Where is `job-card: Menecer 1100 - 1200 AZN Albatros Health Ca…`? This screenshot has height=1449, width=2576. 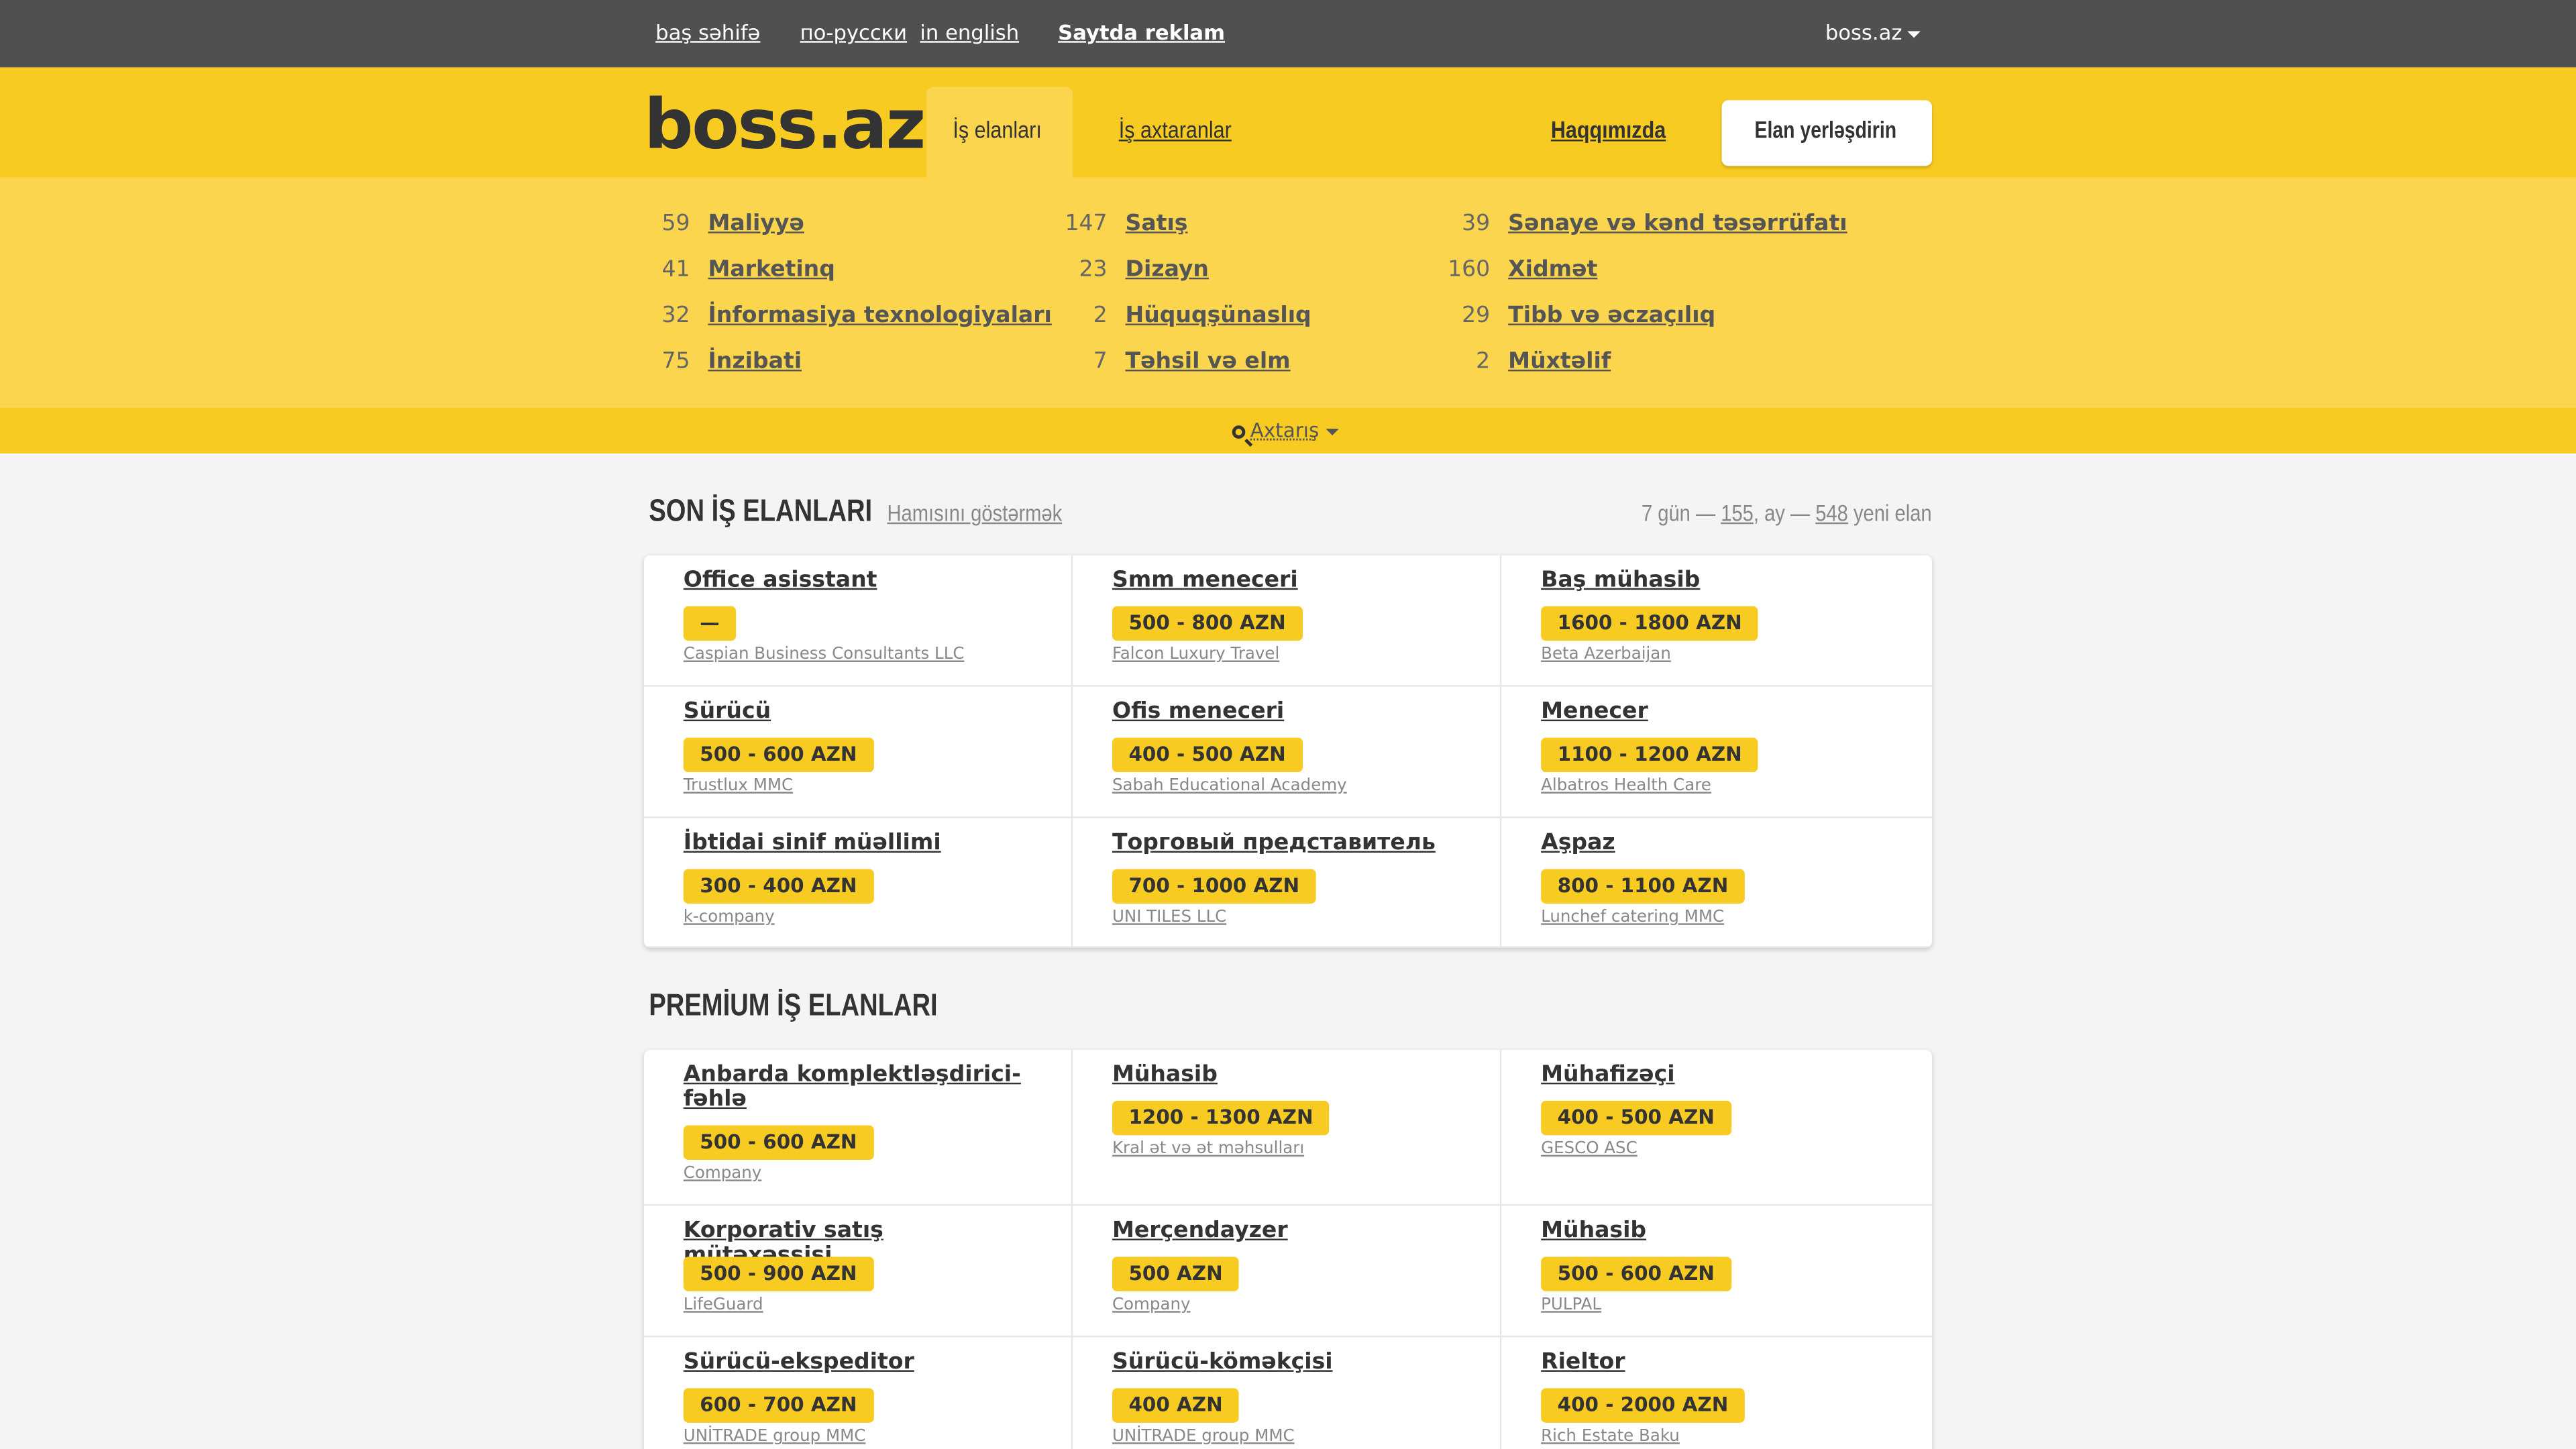
job-card: Menecer 1100 - 1200 AZN Albatros Health Ca… is located at coordinates (1716, 752).